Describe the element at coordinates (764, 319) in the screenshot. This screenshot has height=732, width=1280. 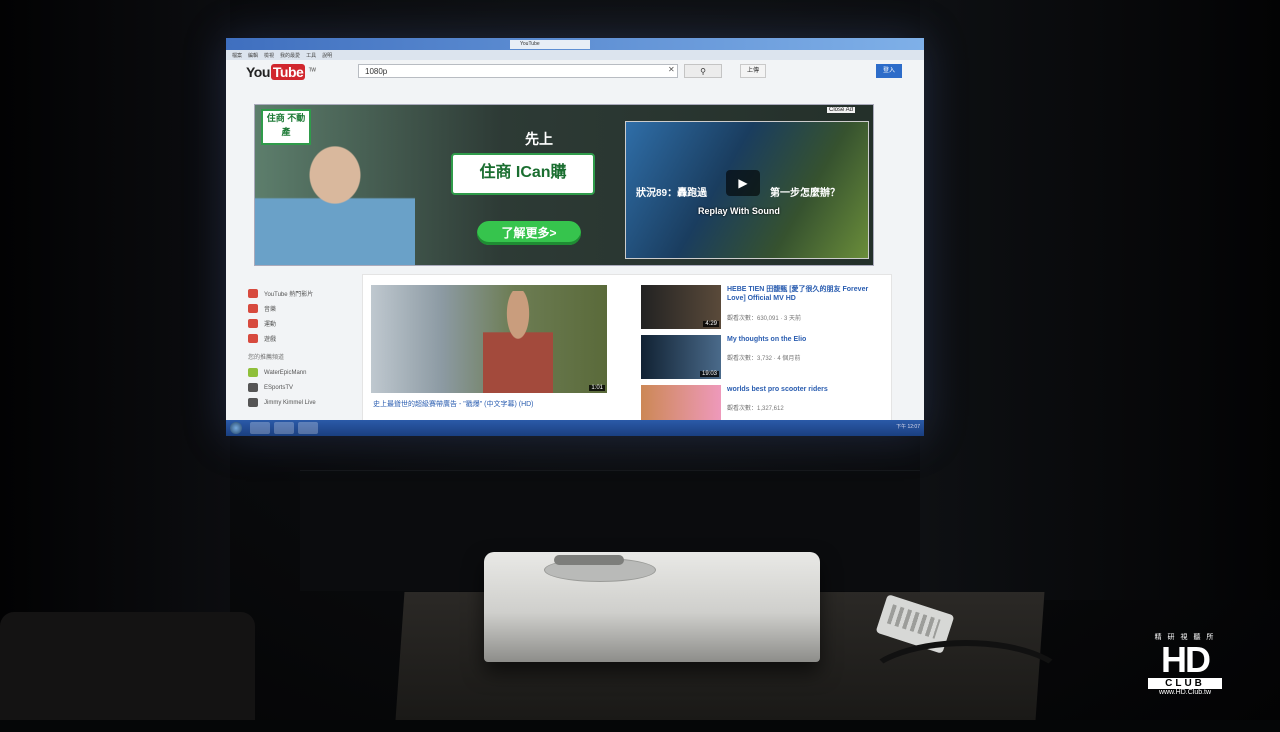
I see `related-meta: 觀看次數：630,091 · 3 天前` at that location.